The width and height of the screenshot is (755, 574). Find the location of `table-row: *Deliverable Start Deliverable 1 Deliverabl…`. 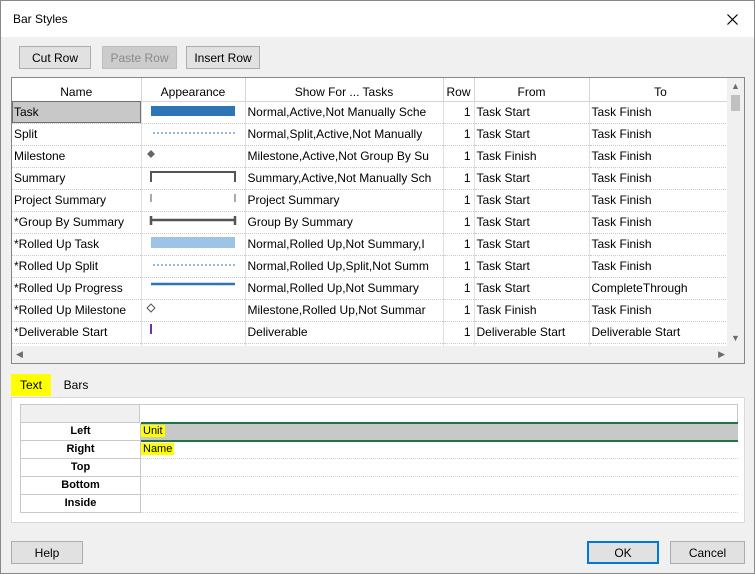

table-row: *Deliverable Start Deliverable 1 Deliverabl… is located at coordinates (372, 332).